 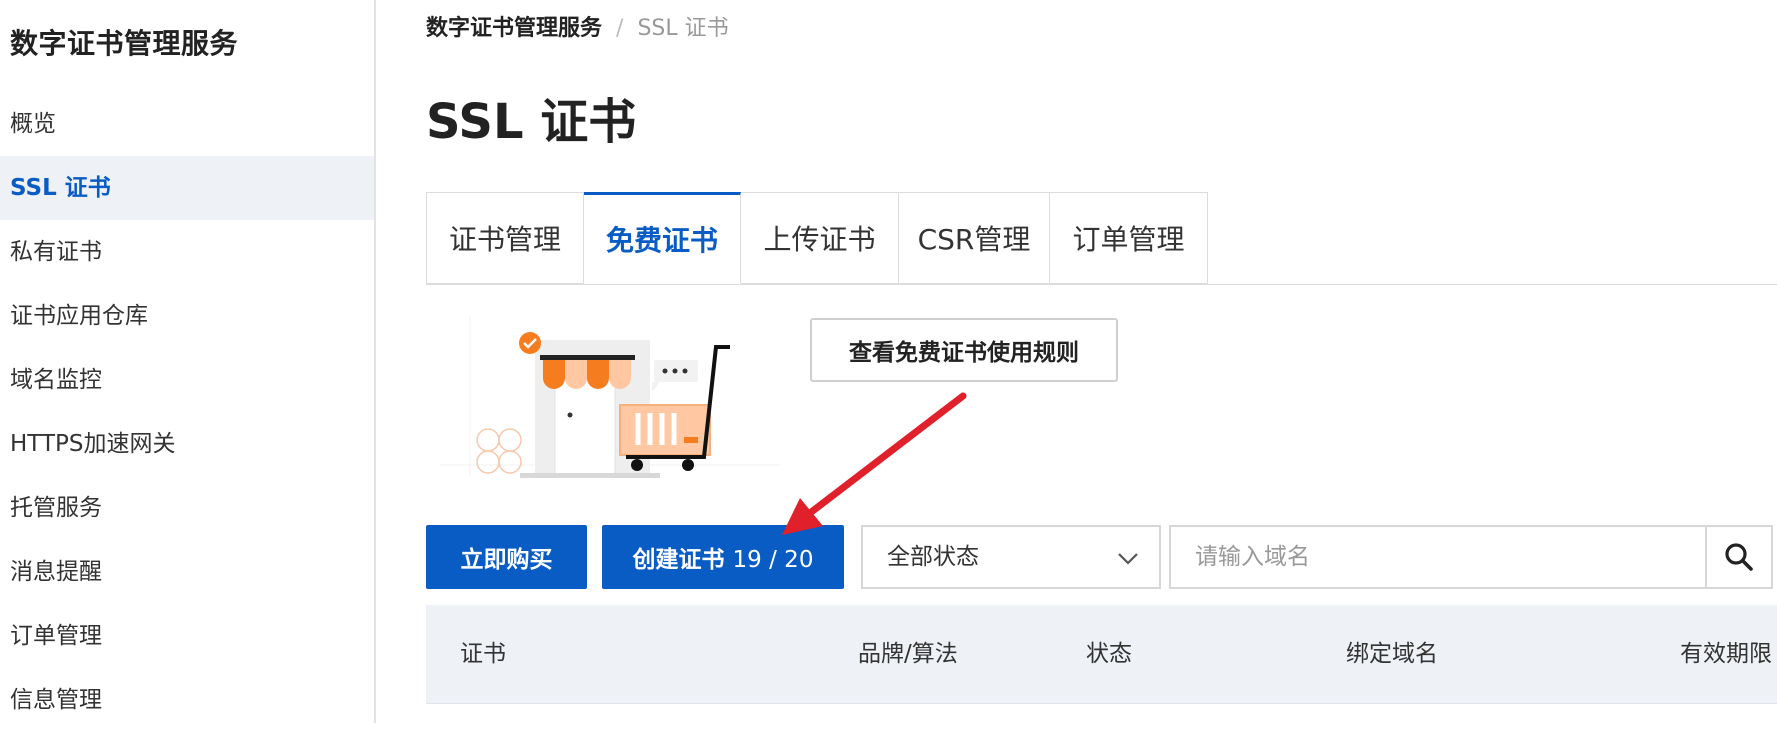 What do you see at coordinates (187, 508) in the screenshot?
I see `sidebar-item-managed-service: 托管服务` at bounding box center [187, 508].